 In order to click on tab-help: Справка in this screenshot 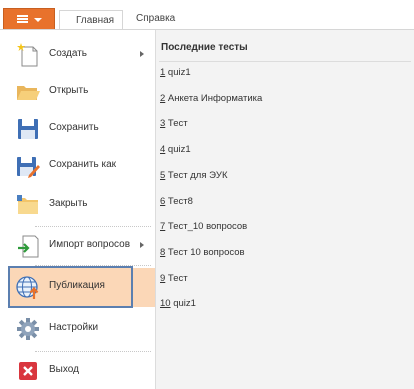, I will do `click(155, 18)`.